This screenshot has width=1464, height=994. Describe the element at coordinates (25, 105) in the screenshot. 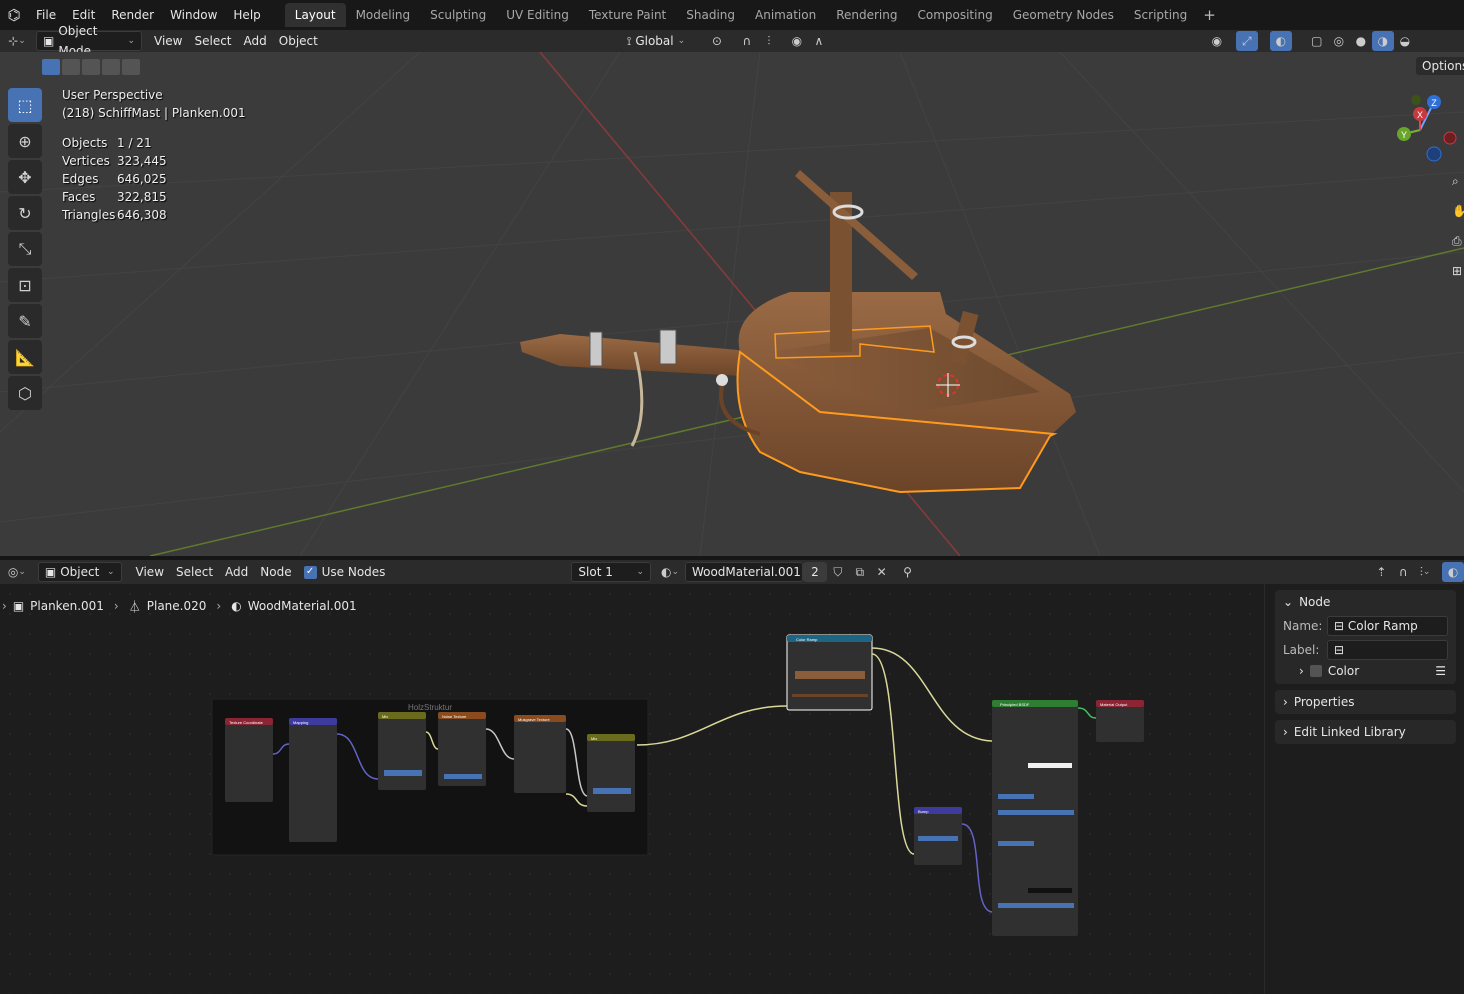

I see `select-box-icon: ⬚` at that location.